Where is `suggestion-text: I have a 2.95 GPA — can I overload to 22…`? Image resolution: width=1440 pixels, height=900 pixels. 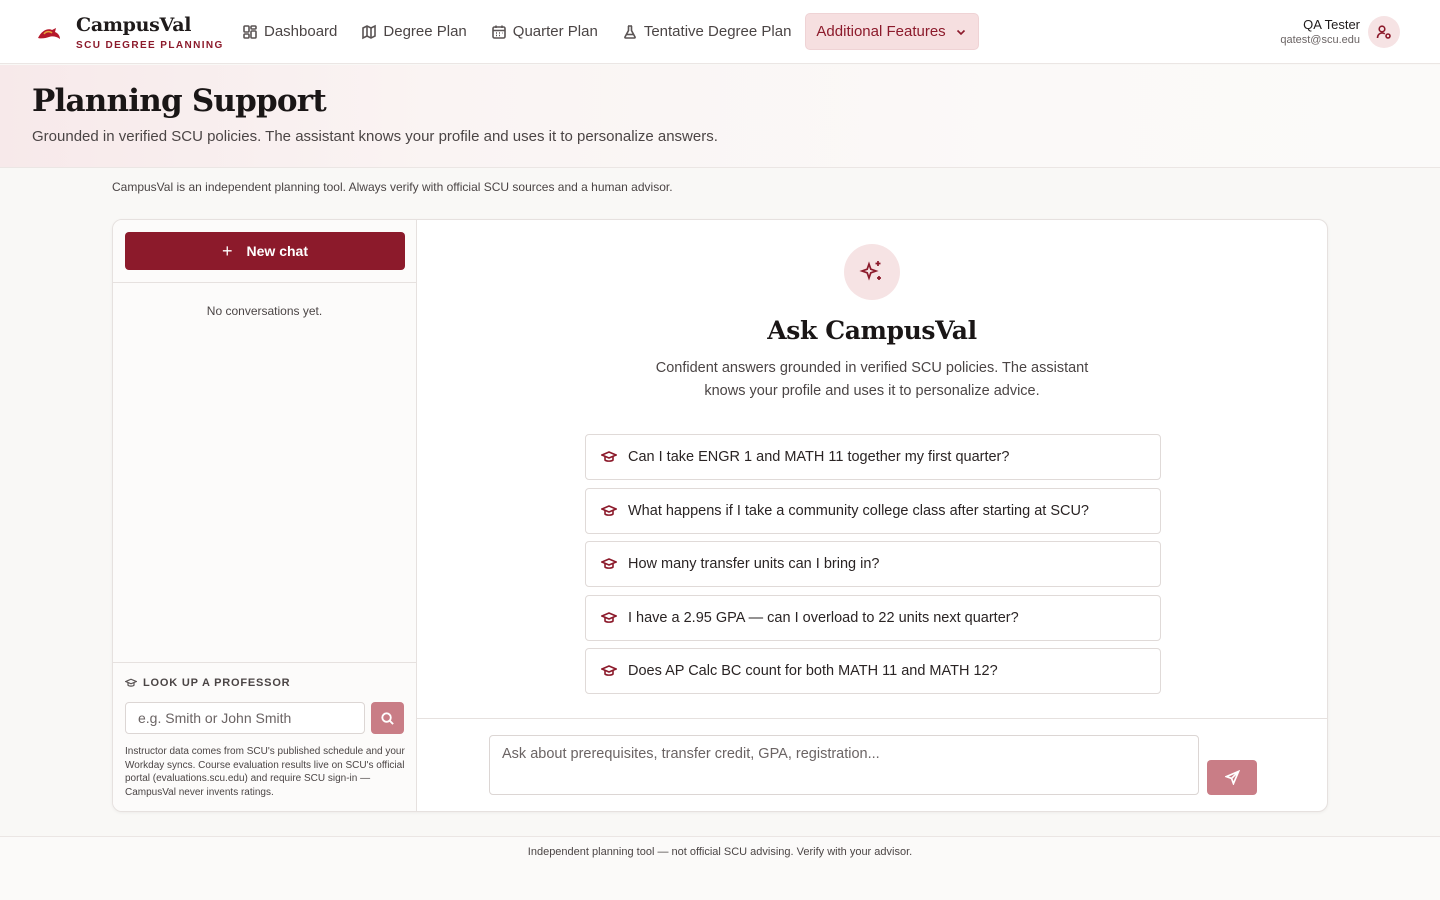 suggestion-text: I have a 2.95 GPA — can I overload to 22… is located at coordinates (823, 617).